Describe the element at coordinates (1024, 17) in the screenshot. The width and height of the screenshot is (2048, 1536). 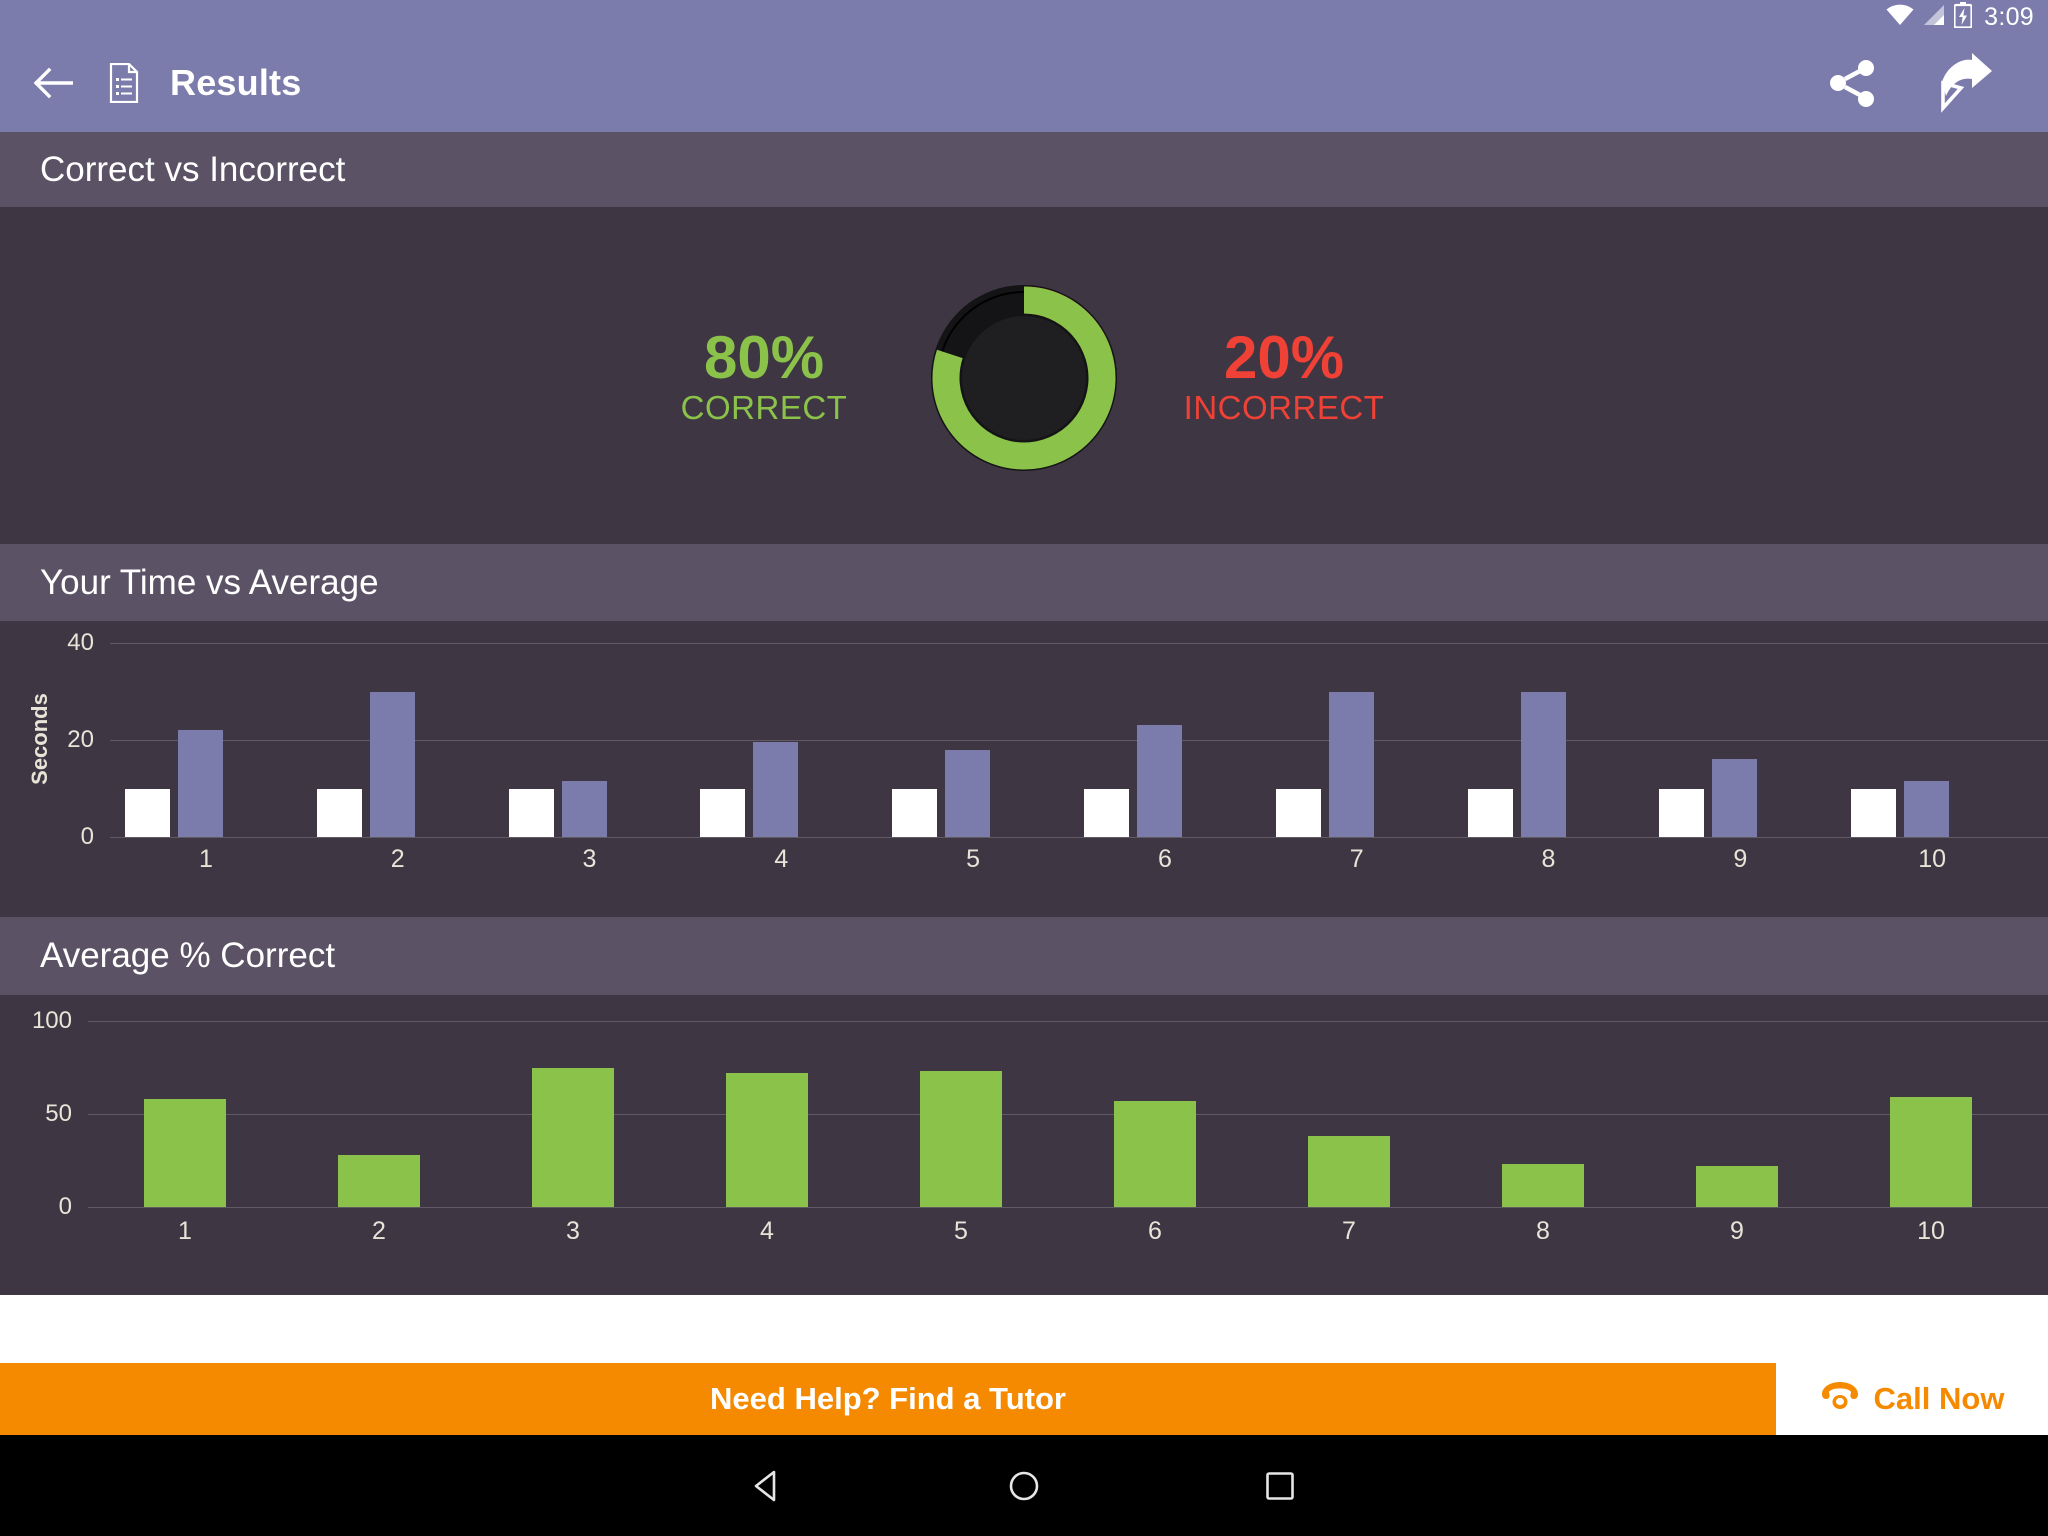
I see `status-bar: 3:09` at that location.